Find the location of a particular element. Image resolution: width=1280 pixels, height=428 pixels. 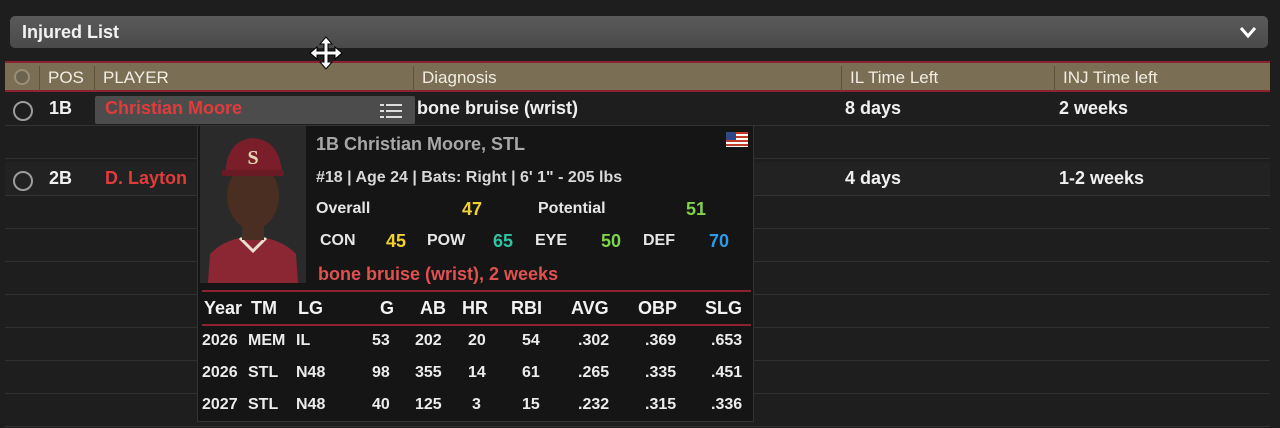

stat-hr: 3 is located at coordinates (476, 404).